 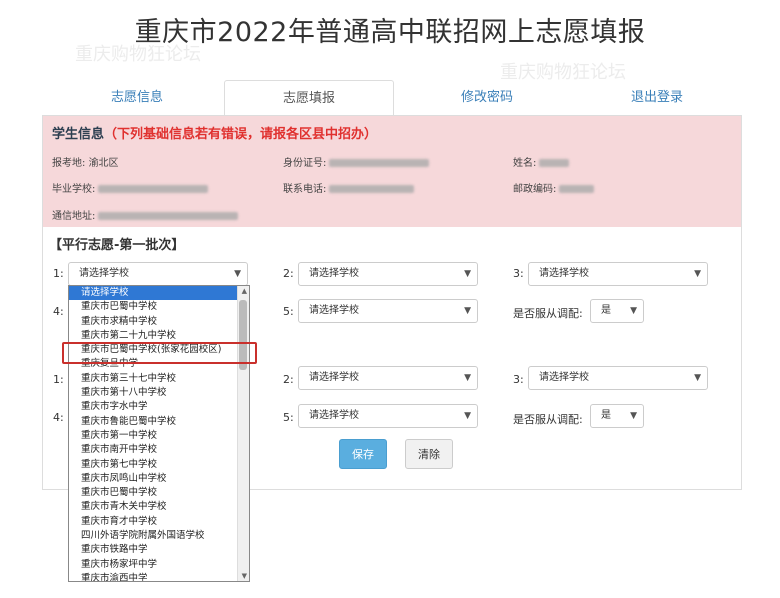 What do you see at coordinates (305, 163) in the screenshot?
I see `id-label: 身份证号:` at bounding box center [305, 163].